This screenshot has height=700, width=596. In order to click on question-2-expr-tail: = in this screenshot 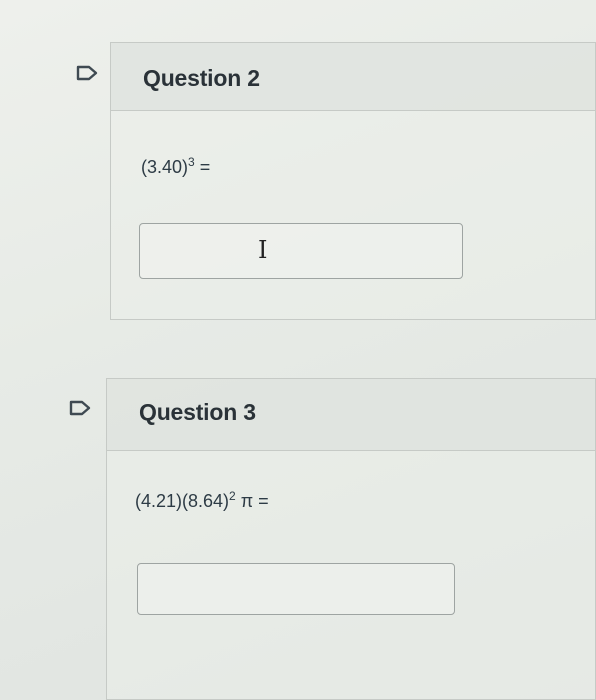, I will do `click(202, 167)`.